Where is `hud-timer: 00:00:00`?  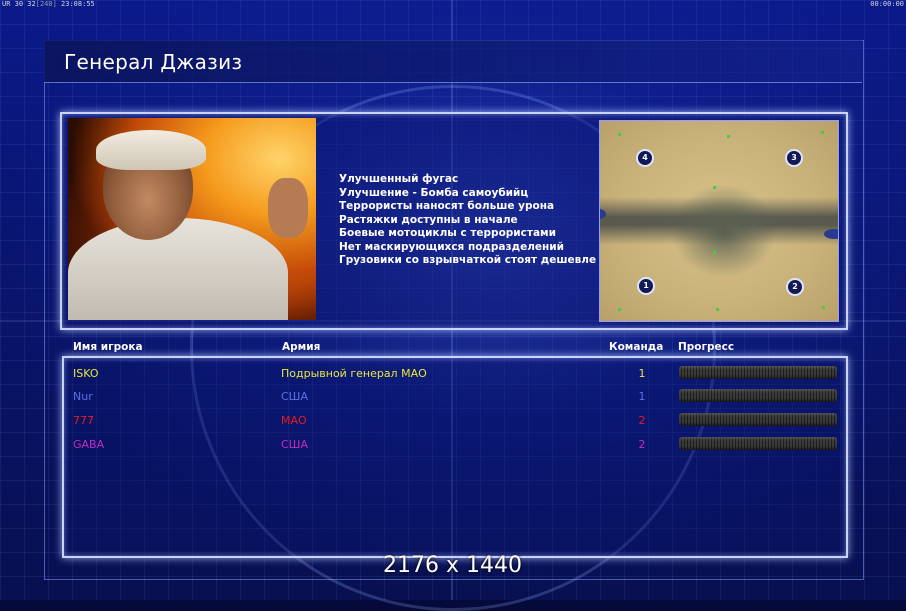 hud-timer: 00:00:00 is located at coordinates (887, 4).